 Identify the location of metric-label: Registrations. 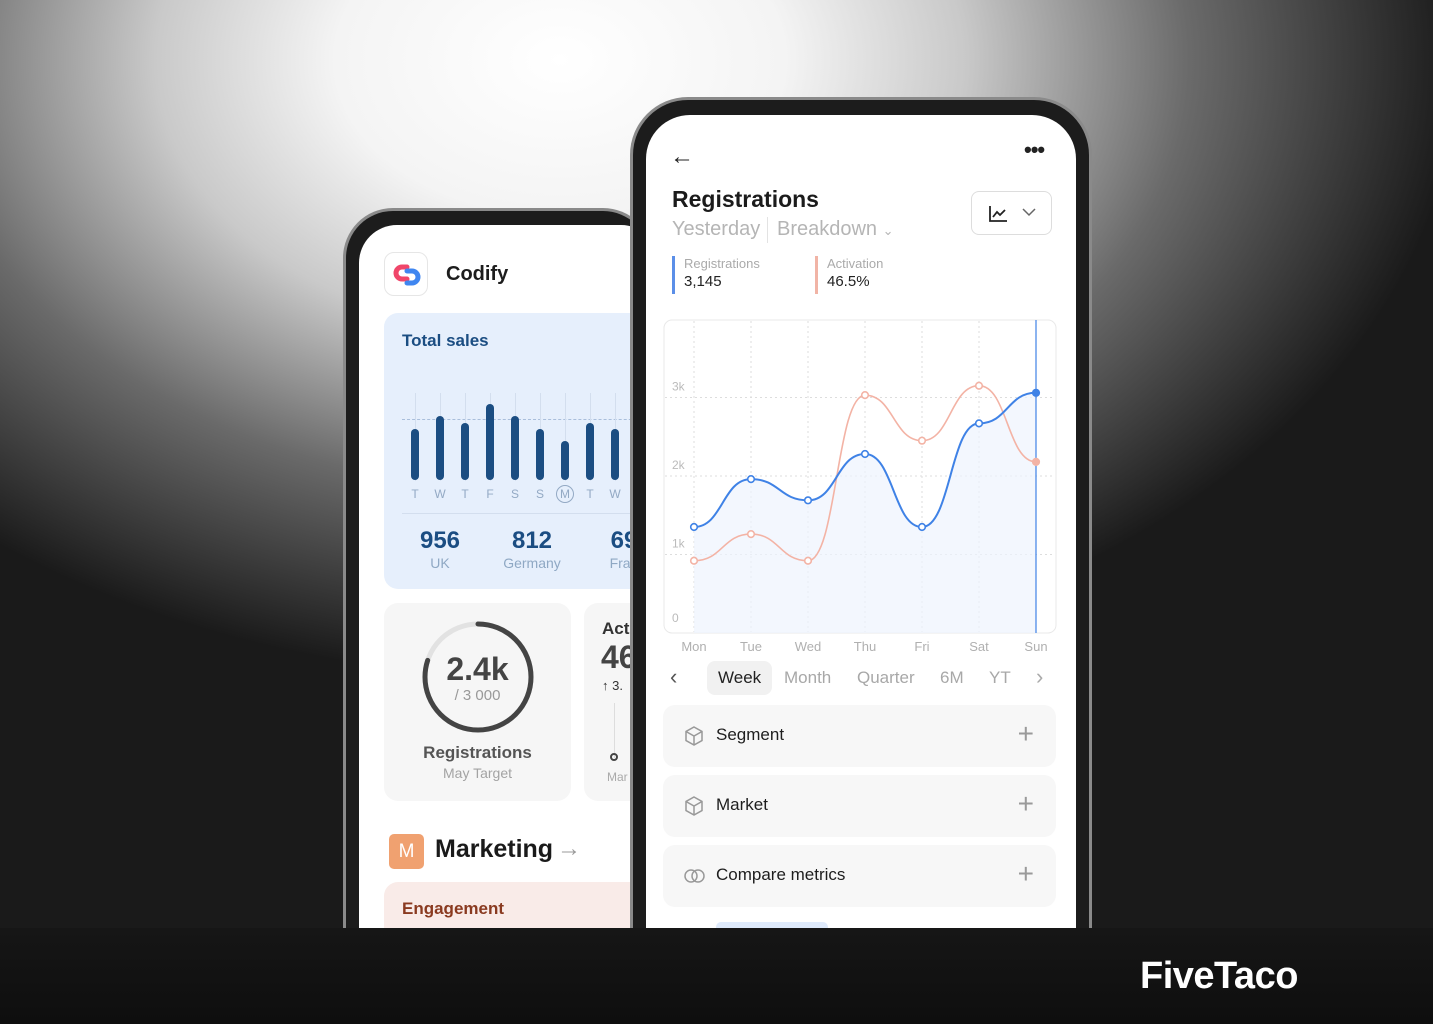
(722, 263).